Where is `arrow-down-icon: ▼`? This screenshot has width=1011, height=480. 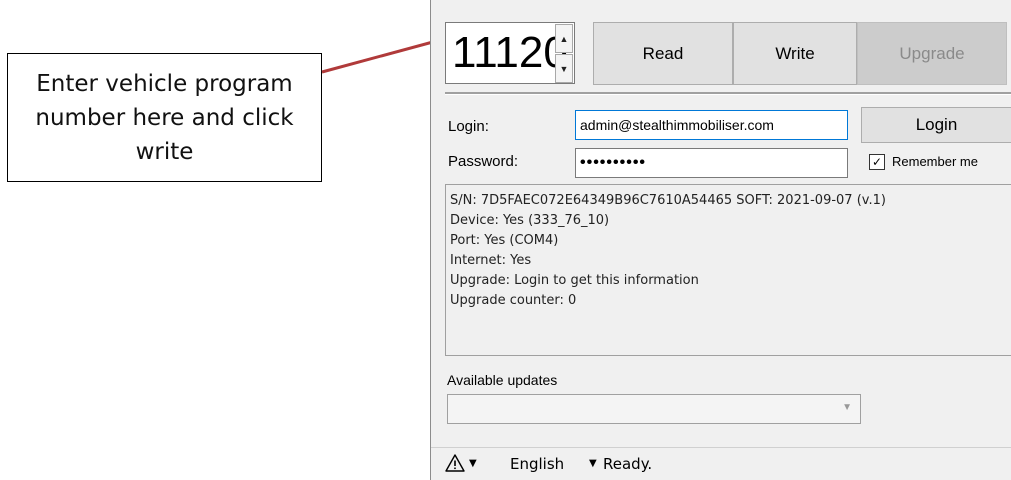 arrow-down-icon: ▼ is located at coordinates (564, 68).